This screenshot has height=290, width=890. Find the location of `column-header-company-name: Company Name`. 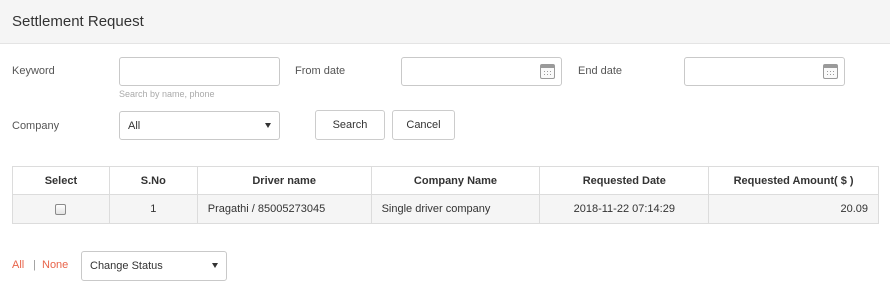

column-header-company-name: Company Name is located at coordinates (455, 180).